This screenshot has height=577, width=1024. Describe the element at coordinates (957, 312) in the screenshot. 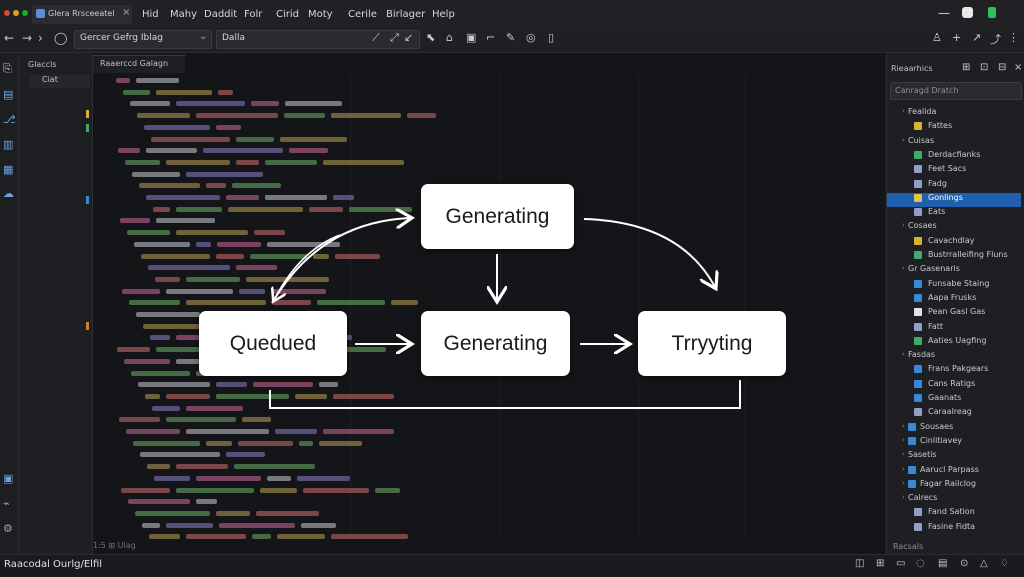

I see `outline-item-label: Pean Gasl Gas` at that location.